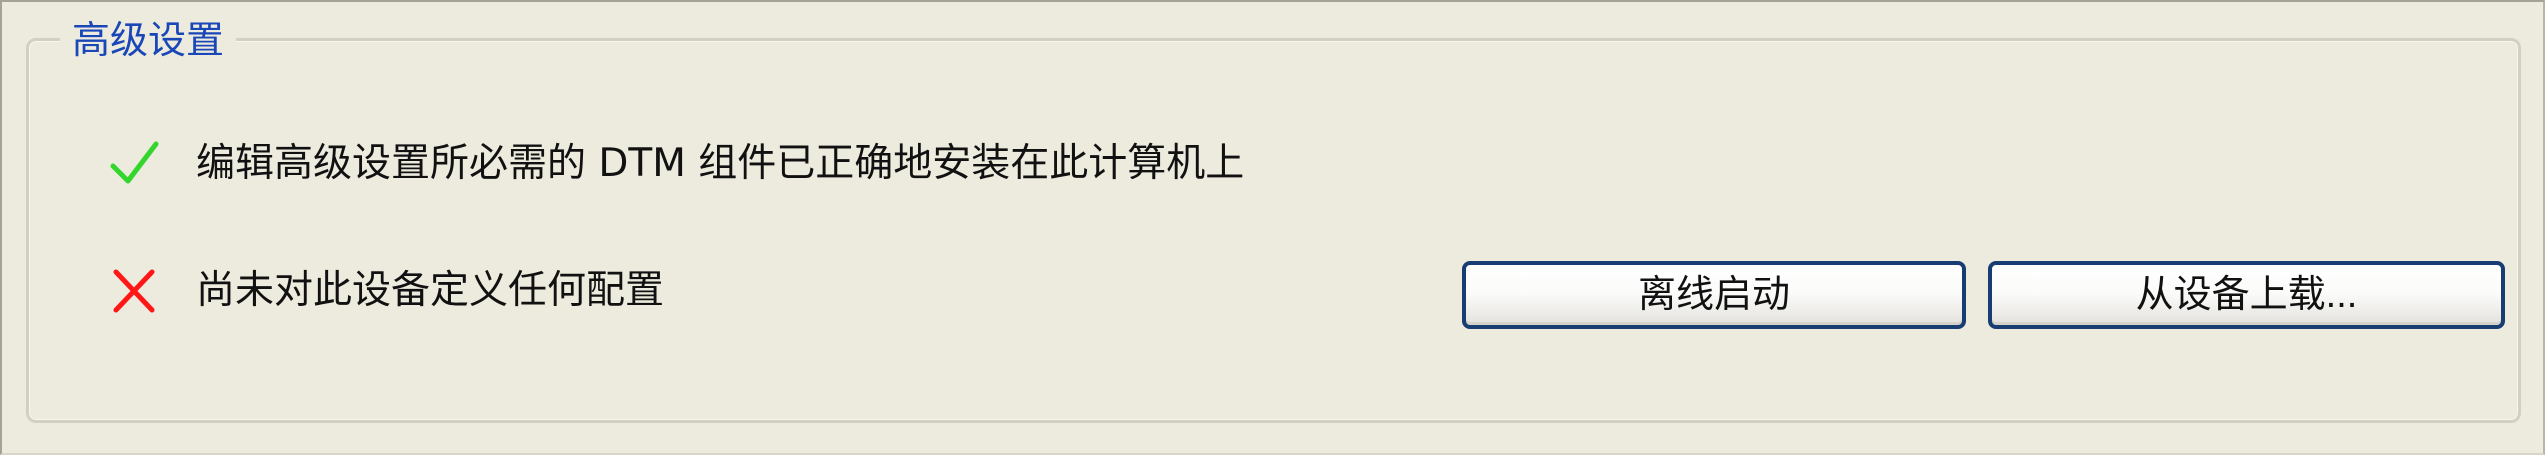  I want to click on check-icon, so click(134, 164).